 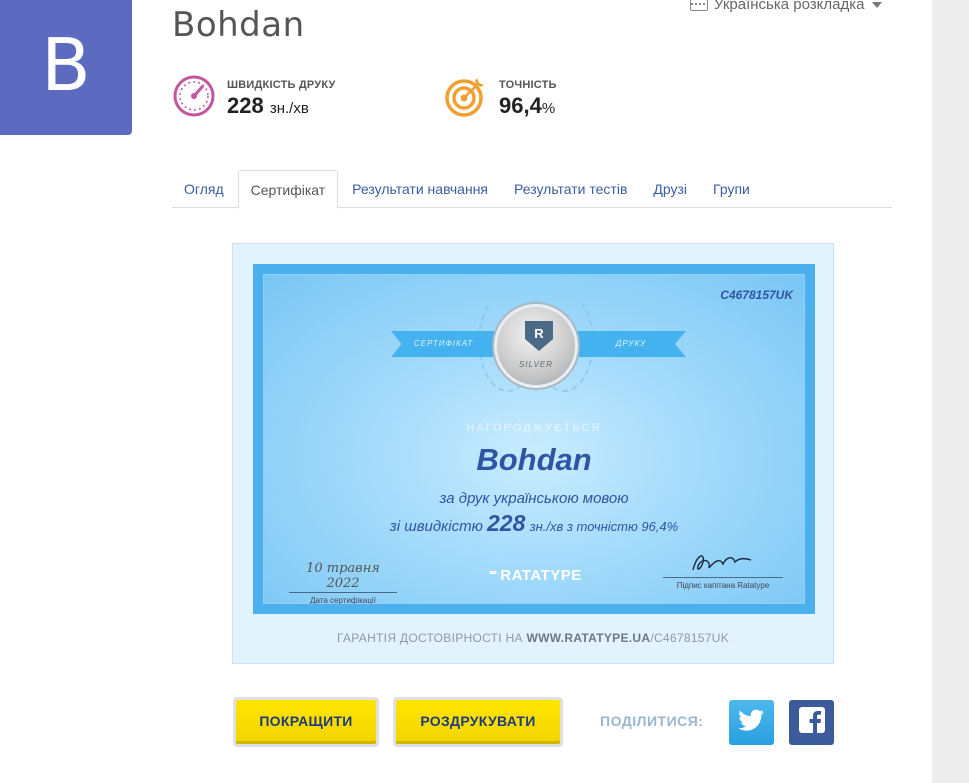 What do you see at coordinates (589, 638) in the screenshot?
I see `guarantee-site-link: WWW.RATATYPE.UA` at bounding box center [589, 638].